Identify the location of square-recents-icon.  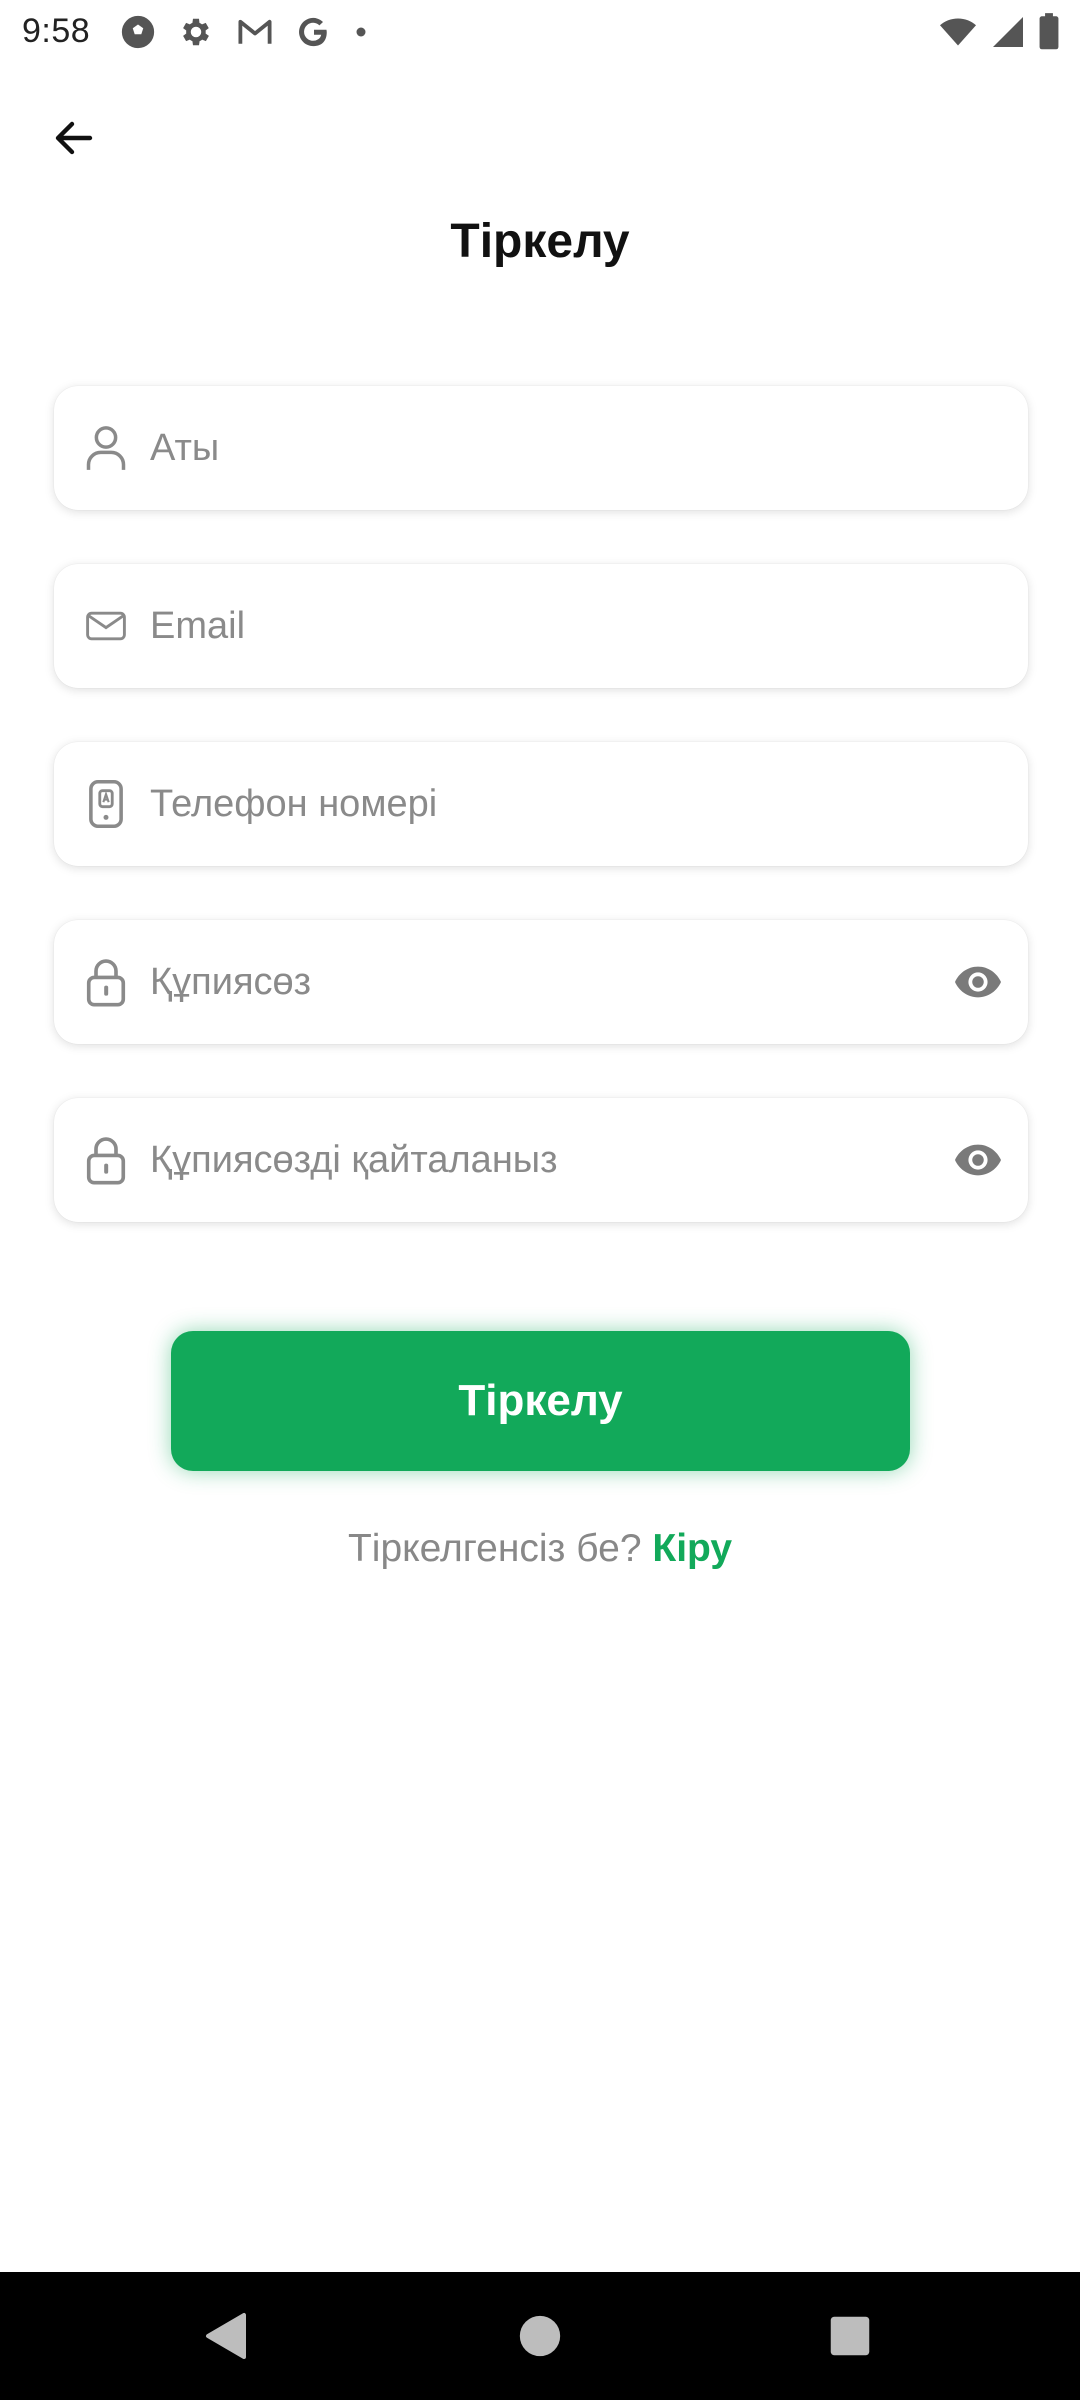
(850, 2336).